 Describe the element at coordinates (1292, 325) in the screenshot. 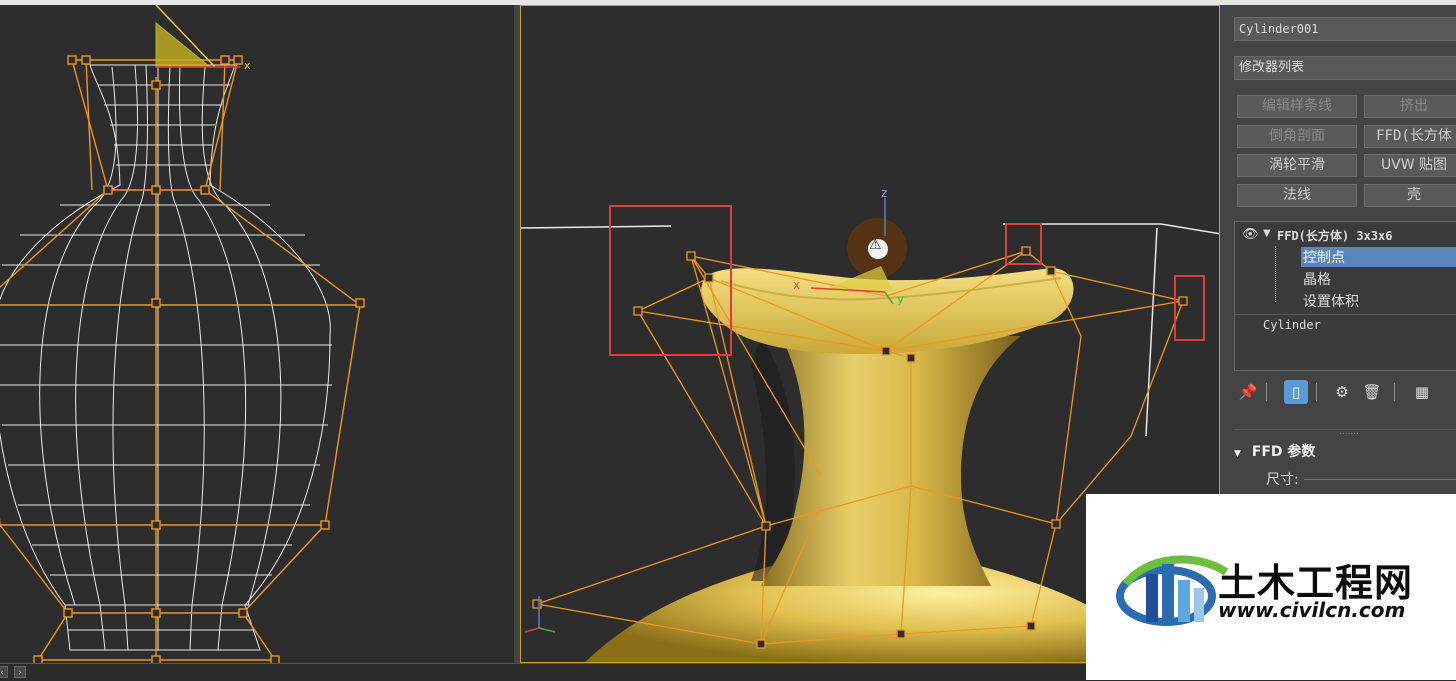

I see `cylinder-base-entry: Cylinder` at that location.